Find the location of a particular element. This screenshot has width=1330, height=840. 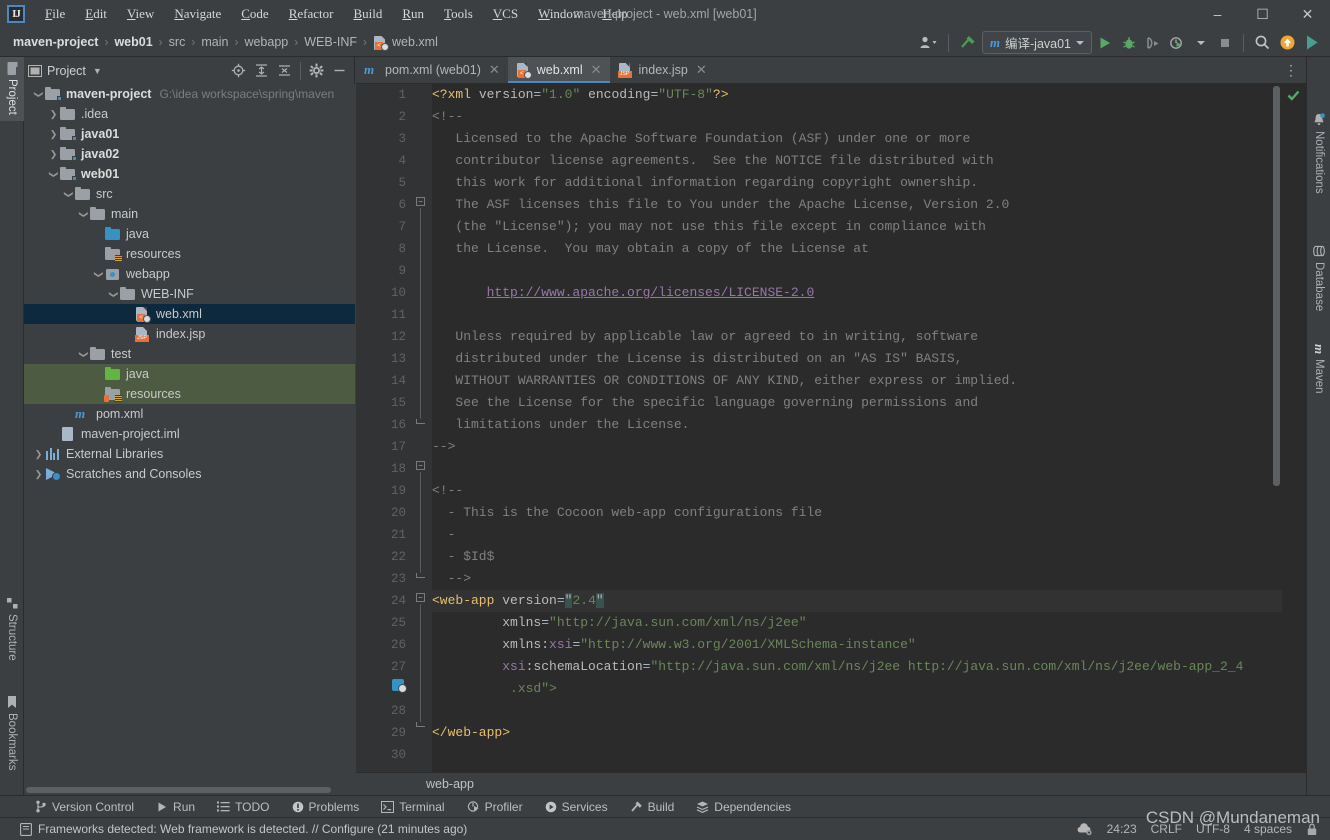

code-line: - $Id$ is located at coordinates (869, 557).